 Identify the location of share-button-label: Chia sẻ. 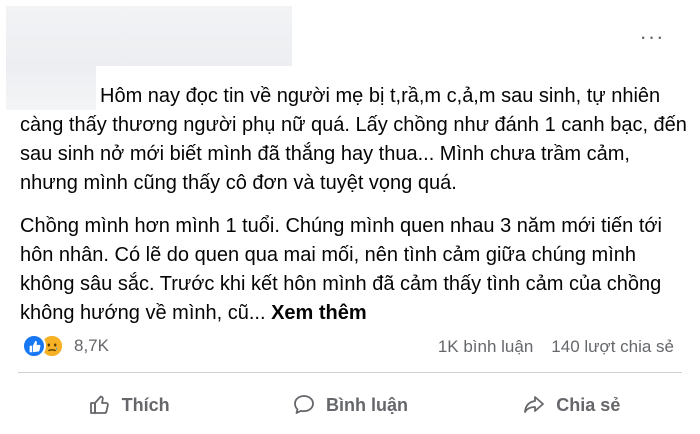
(588, 404).